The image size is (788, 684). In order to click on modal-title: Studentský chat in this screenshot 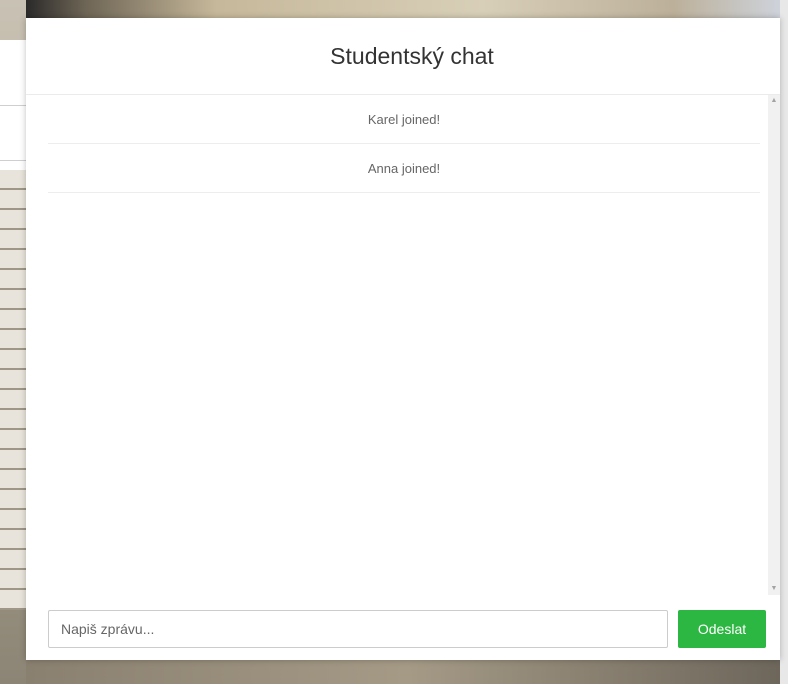, I will do `click(412, 55)`.